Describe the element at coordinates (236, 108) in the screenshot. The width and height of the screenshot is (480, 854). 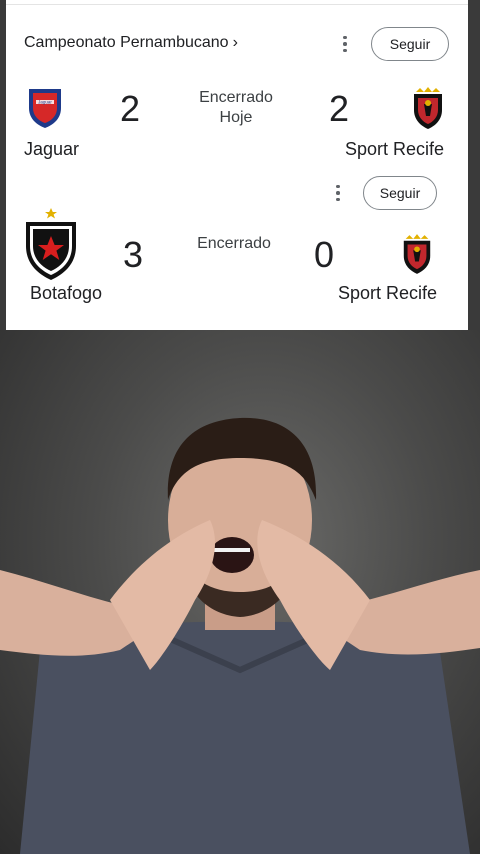
I see `match-status: Encerrado Hoje` at that location.